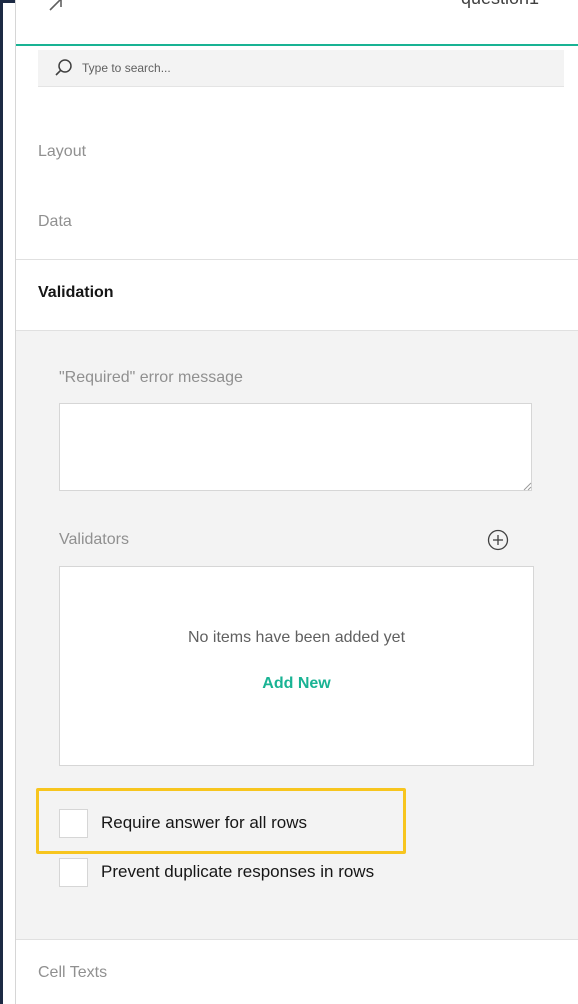 The width and height of the screenshot is (578, 1004). I want to click on prevent-duplicates-checkbox, so click(73, 872).